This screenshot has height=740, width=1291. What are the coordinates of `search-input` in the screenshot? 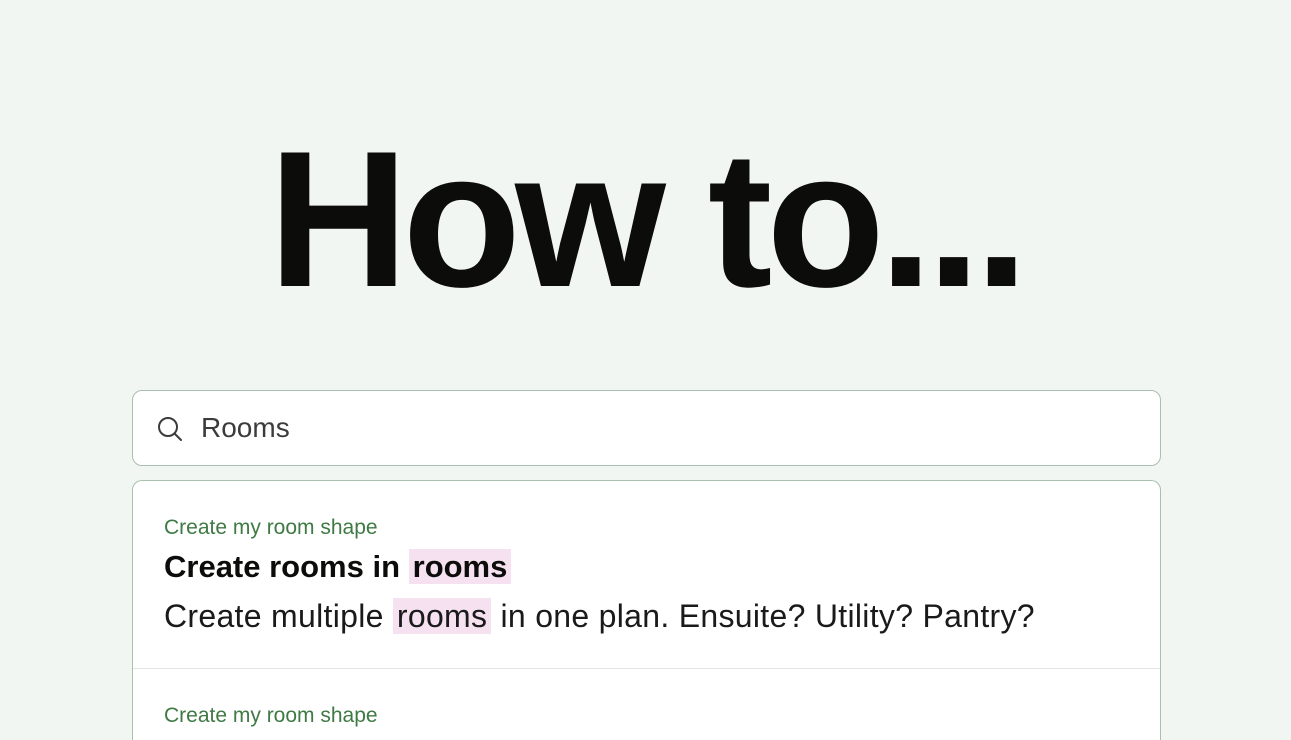 It's located at (671, 428).